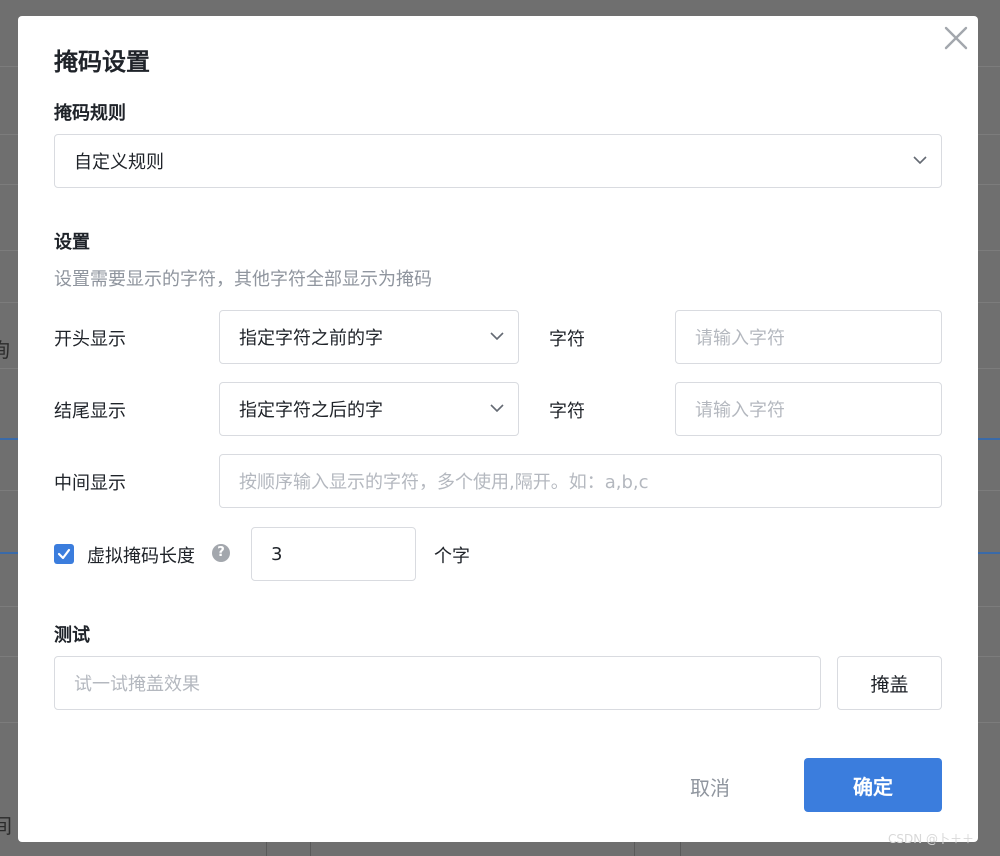 This screenshot has width=1000, height=856. Describe the element at coordinates (277, 554) in the screenshot. I see `virtual-mask-length-value: 3` at that location.